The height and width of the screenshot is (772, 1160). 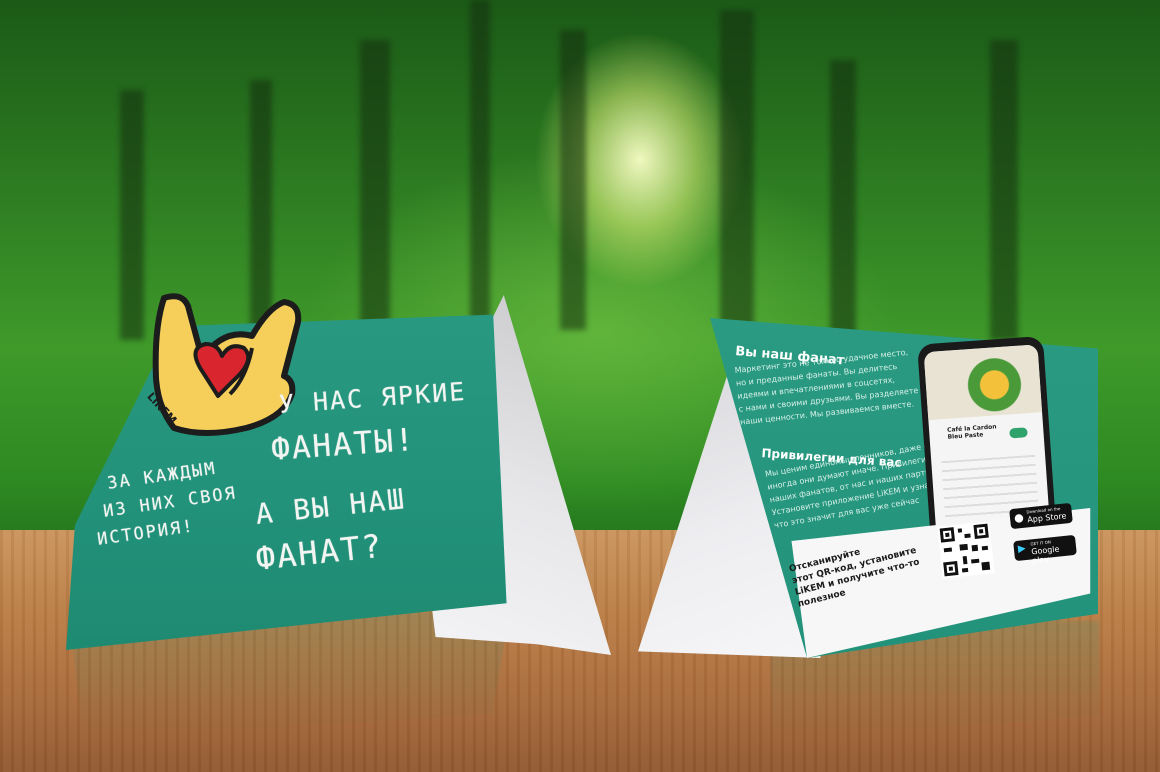 I want to click on food-photo, so click(x=983, y=382).